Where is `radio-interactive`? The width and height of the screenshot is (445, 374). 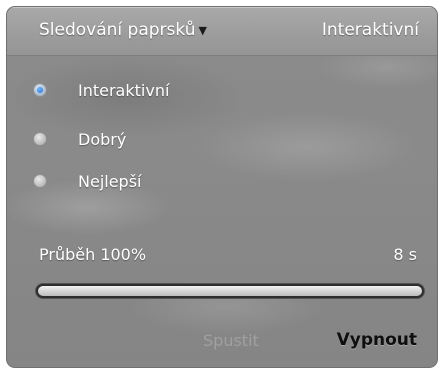 radio-interactive is located at coordinates (40, 90).